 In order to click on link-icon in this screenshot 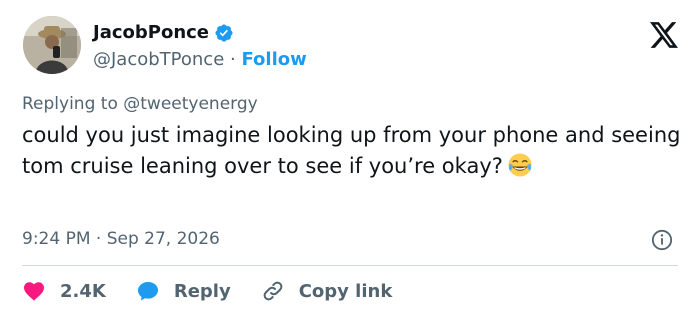, I will do `click(273, 291)`.